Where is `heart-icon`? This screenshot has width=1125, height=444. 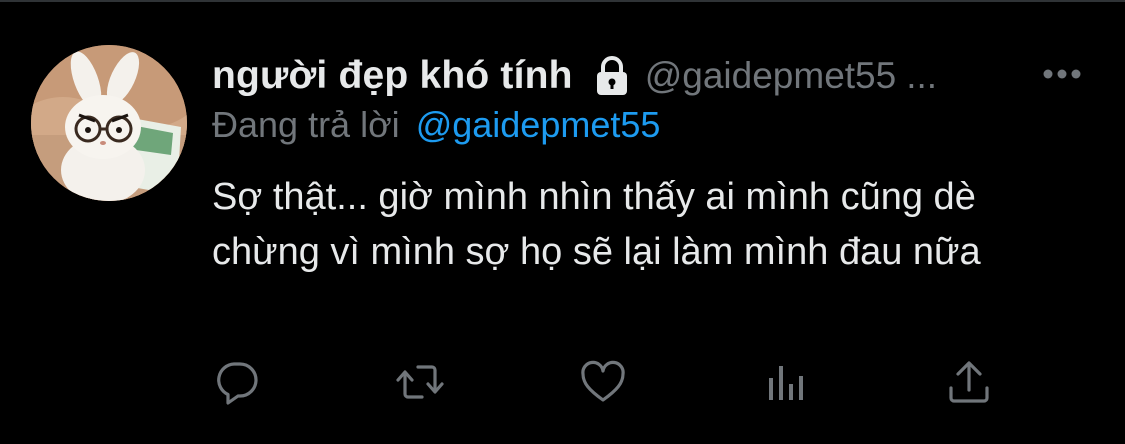
heart-icon is located at coordinates (603, 381).